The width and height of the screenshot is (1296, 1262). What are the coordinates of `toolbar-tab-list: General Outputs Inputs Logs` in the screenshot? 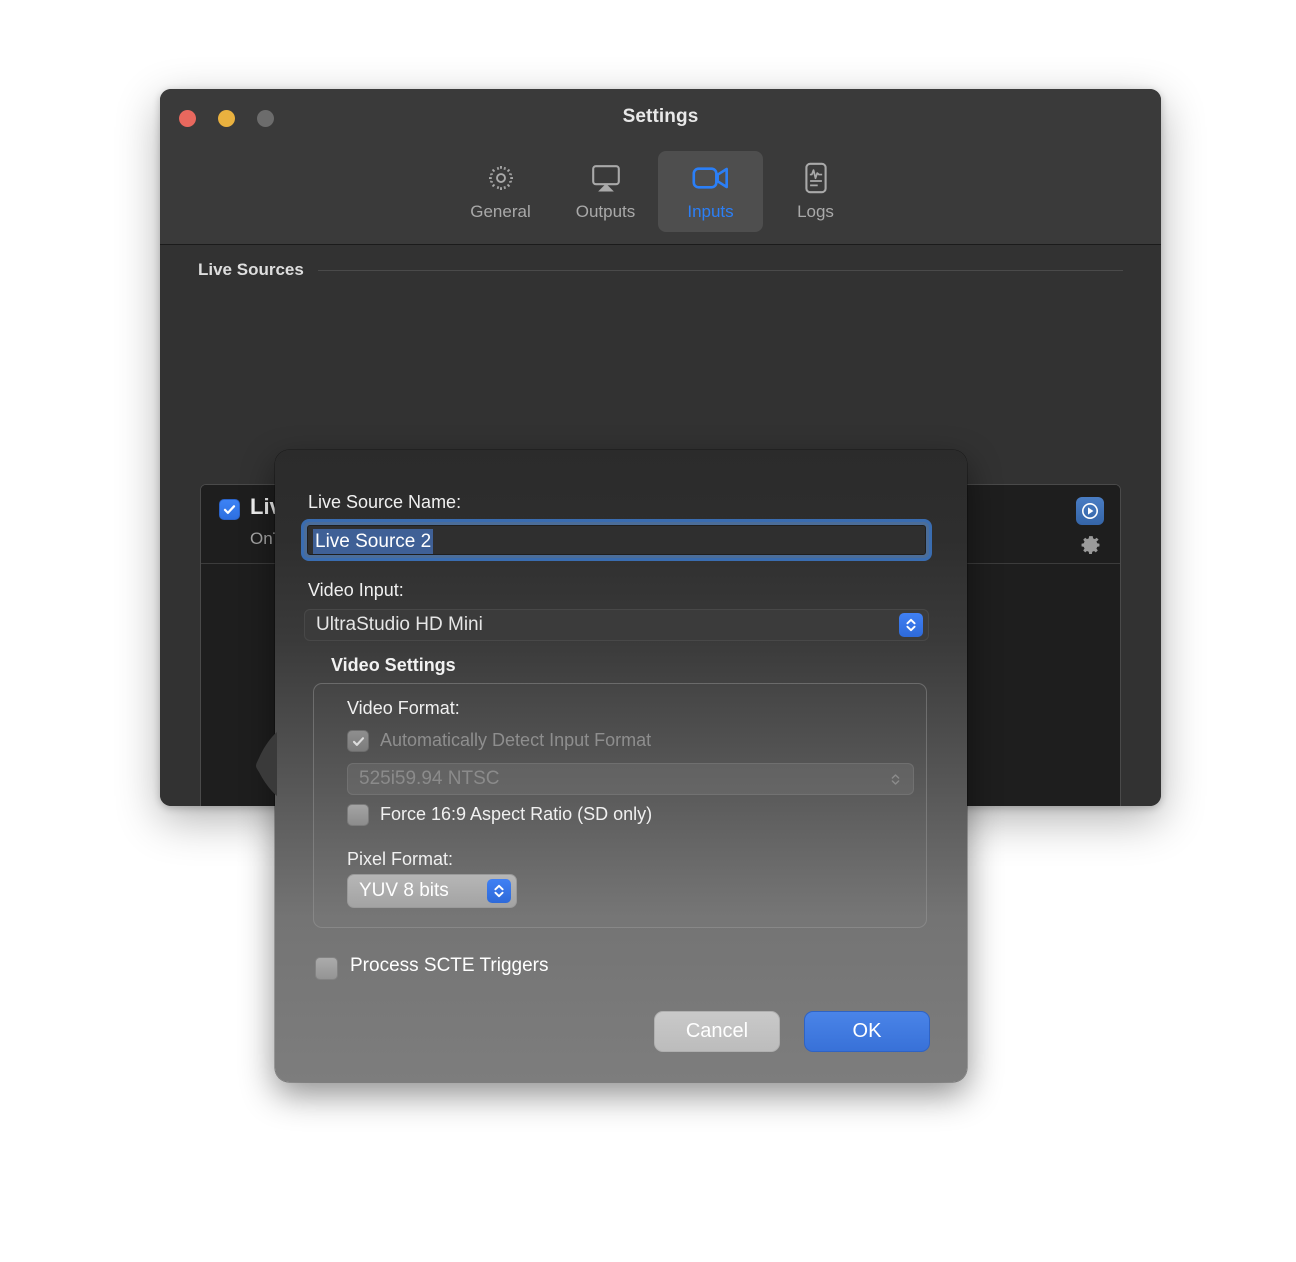 It's located at (658, 191).